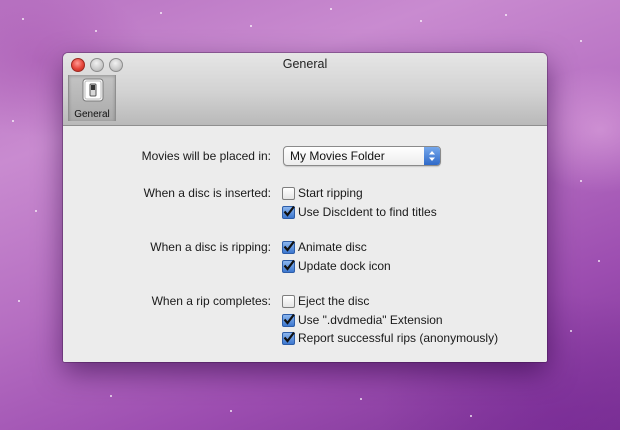 Image resolution: width=620 pixels, height=430 pixels. Describe the element at coordinates (93, 90) in the screenshot. I see `general-prefs-switch-icon` at that location.